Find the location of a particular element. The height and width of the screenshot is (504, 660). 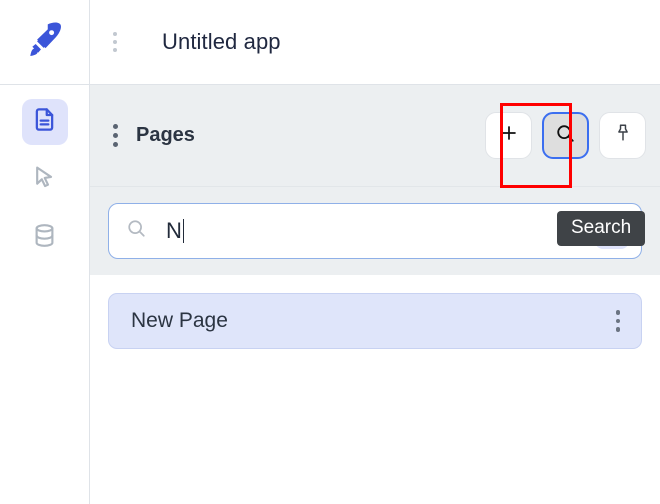

pin-icon is located at coordinates (623, 135).